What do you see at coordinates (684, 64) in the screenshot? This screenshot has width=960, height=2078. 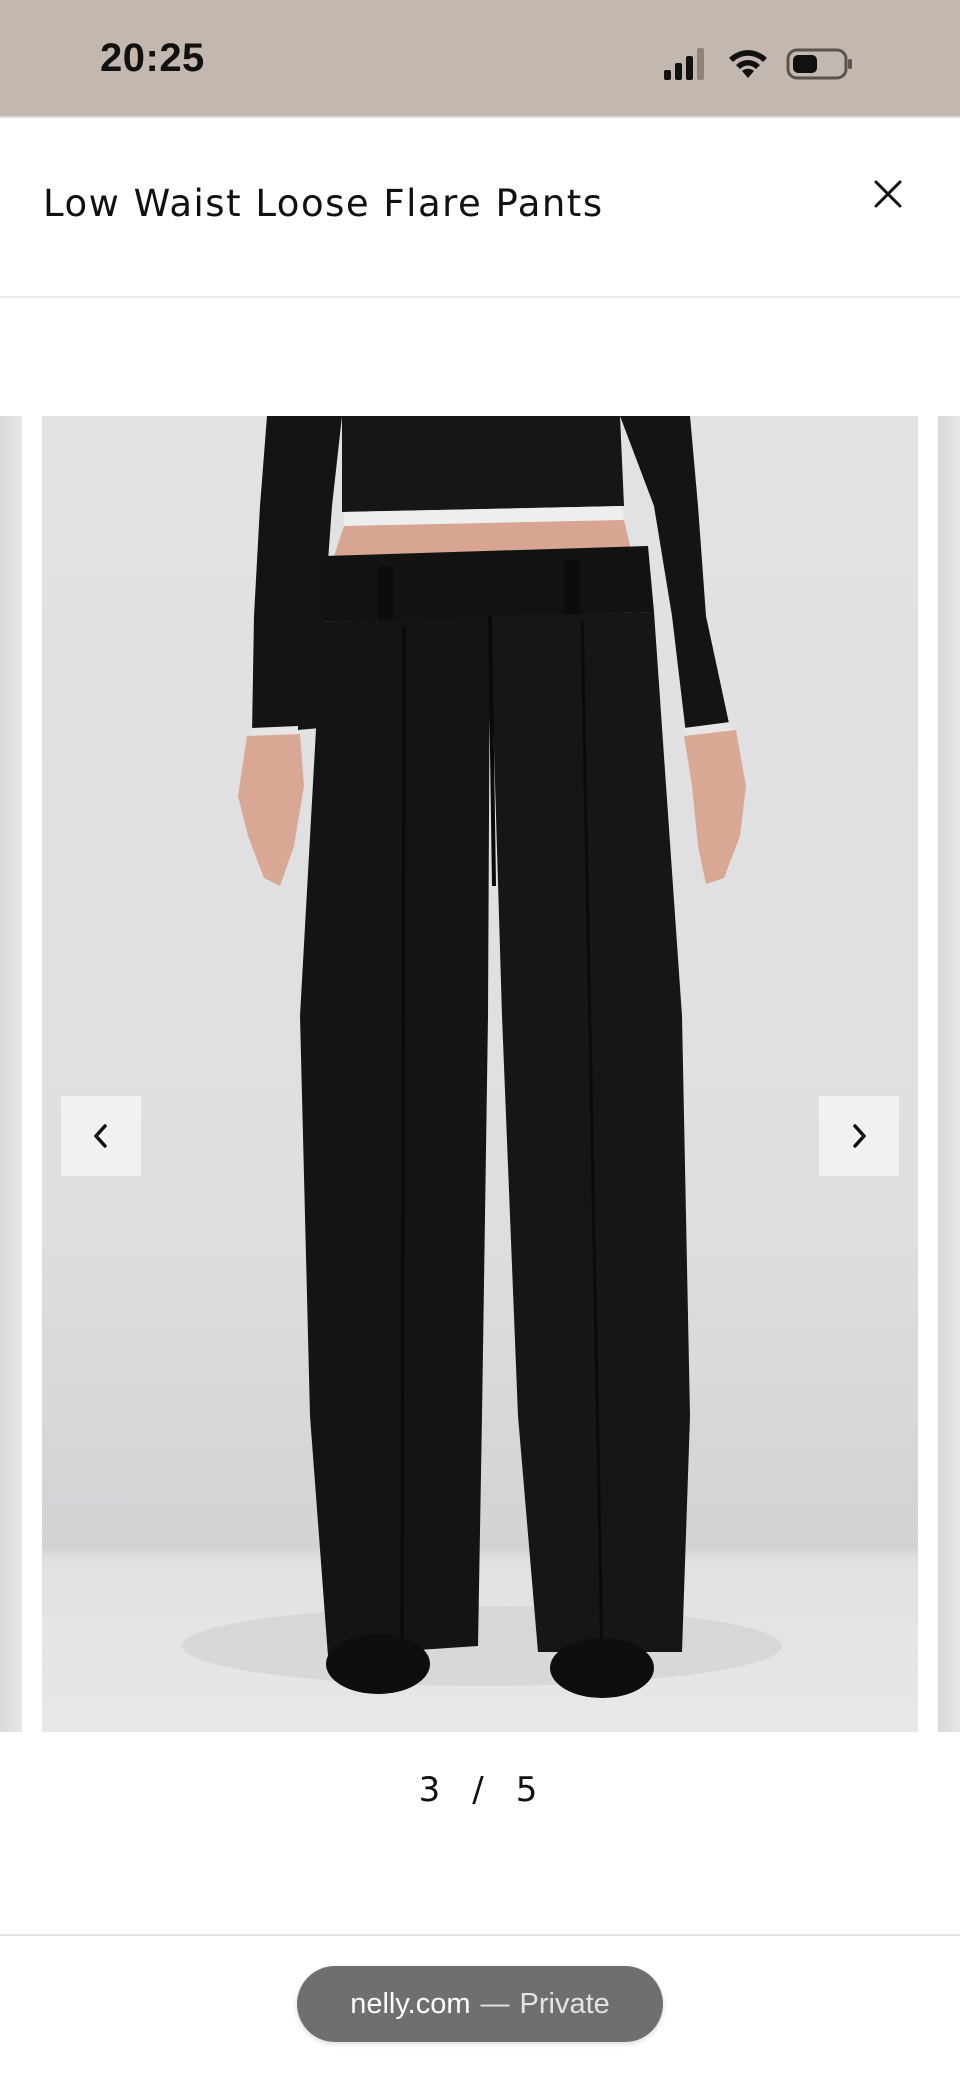 I see `signal-icon` at bounding box center [684, 64].